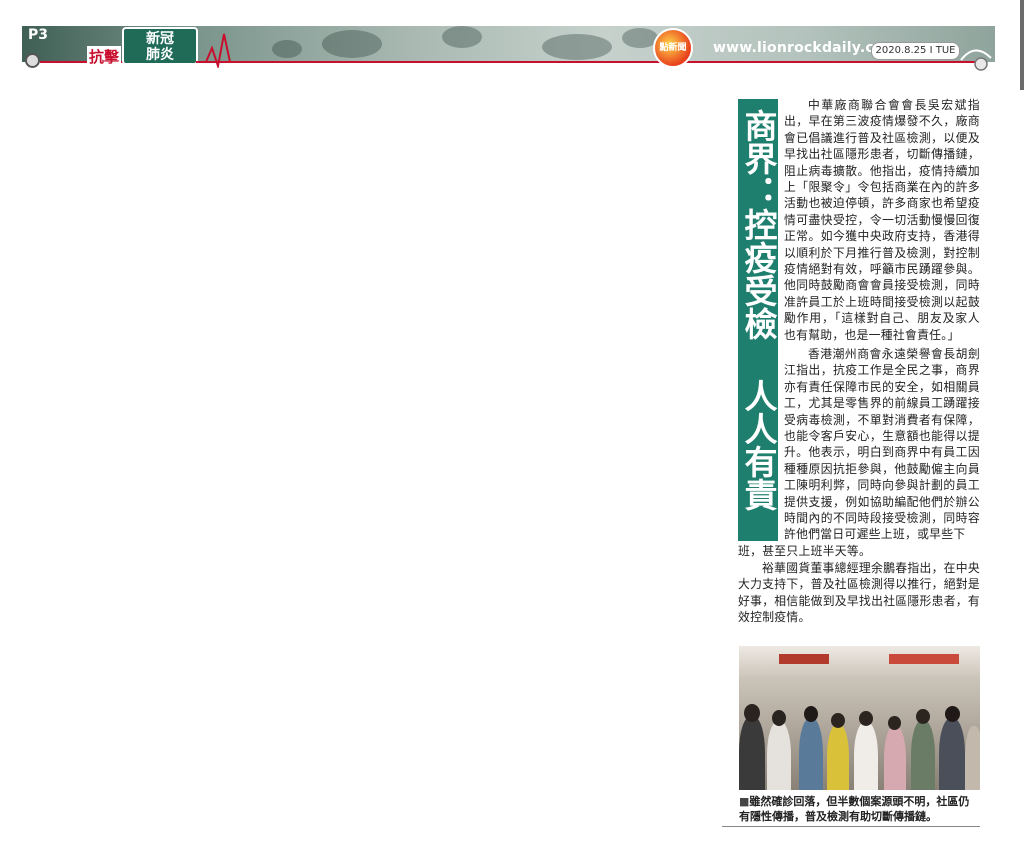  What do you see at coordinates (221, 50) in the screenshot?
I see `heartbeat-icon` at bounding box center [221, 50].